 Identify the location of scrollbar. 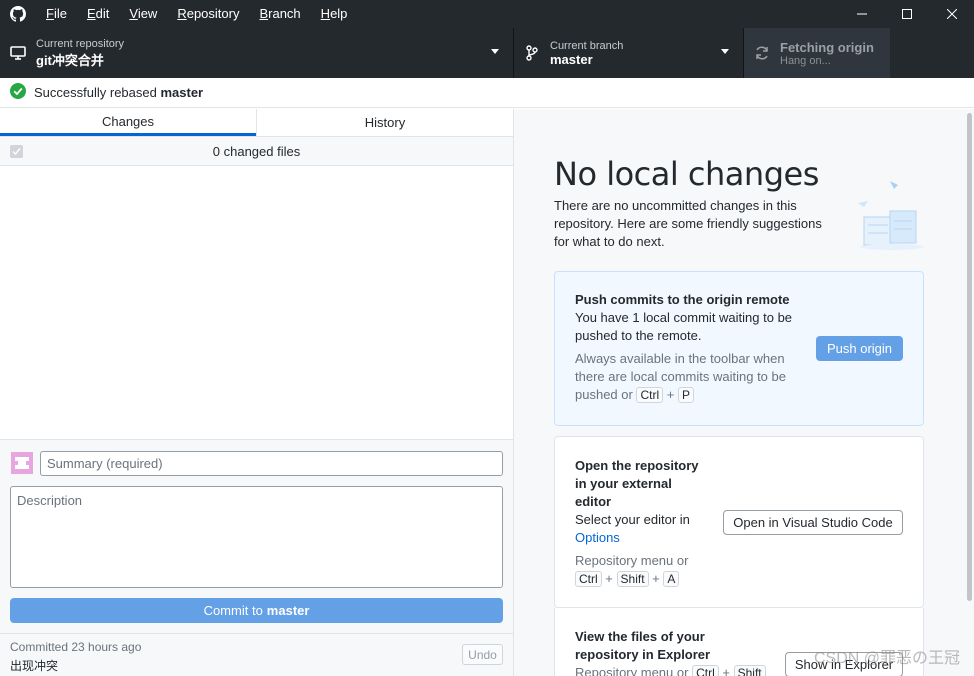
(969, 357).